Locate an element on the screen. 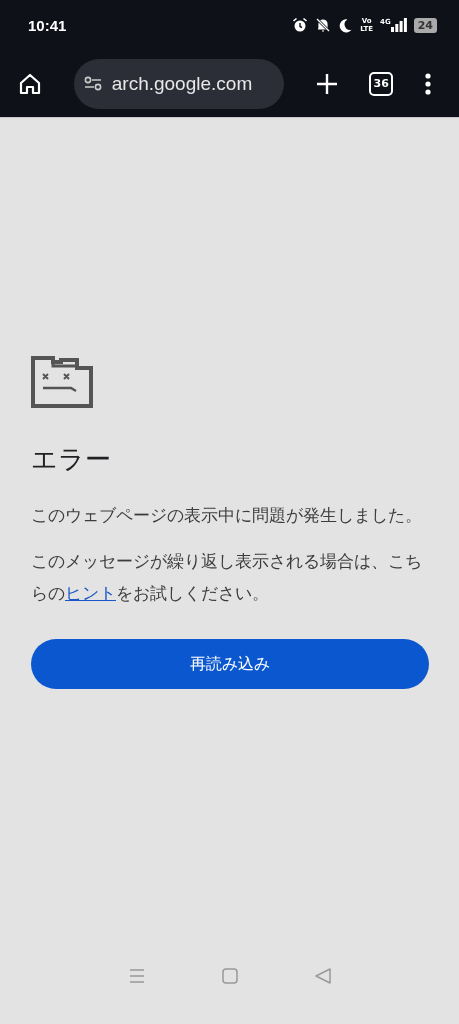 The image size is (459, 1024). new-tab-icon is located at coordinates (326, 83).